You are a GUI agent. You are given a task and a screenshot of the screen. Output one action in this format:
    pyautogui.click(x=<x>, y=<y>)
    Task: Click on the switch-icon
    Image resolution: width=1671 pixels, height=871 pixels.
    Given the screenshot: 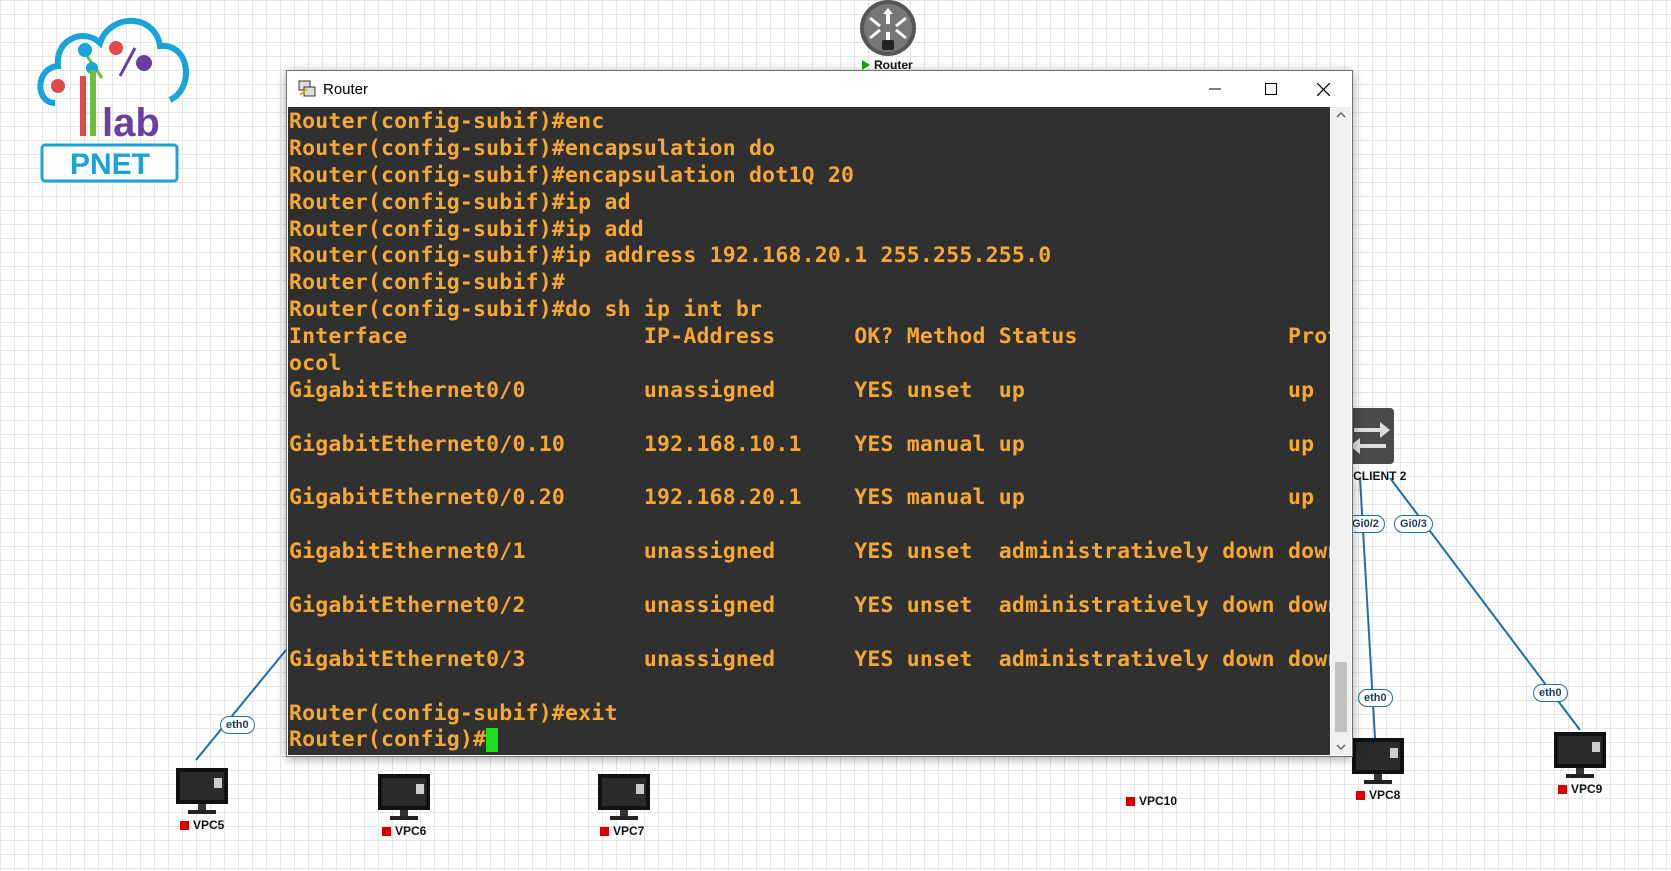 What is the action you would take?
    pyautogui.click(x=1370, y=436)
    